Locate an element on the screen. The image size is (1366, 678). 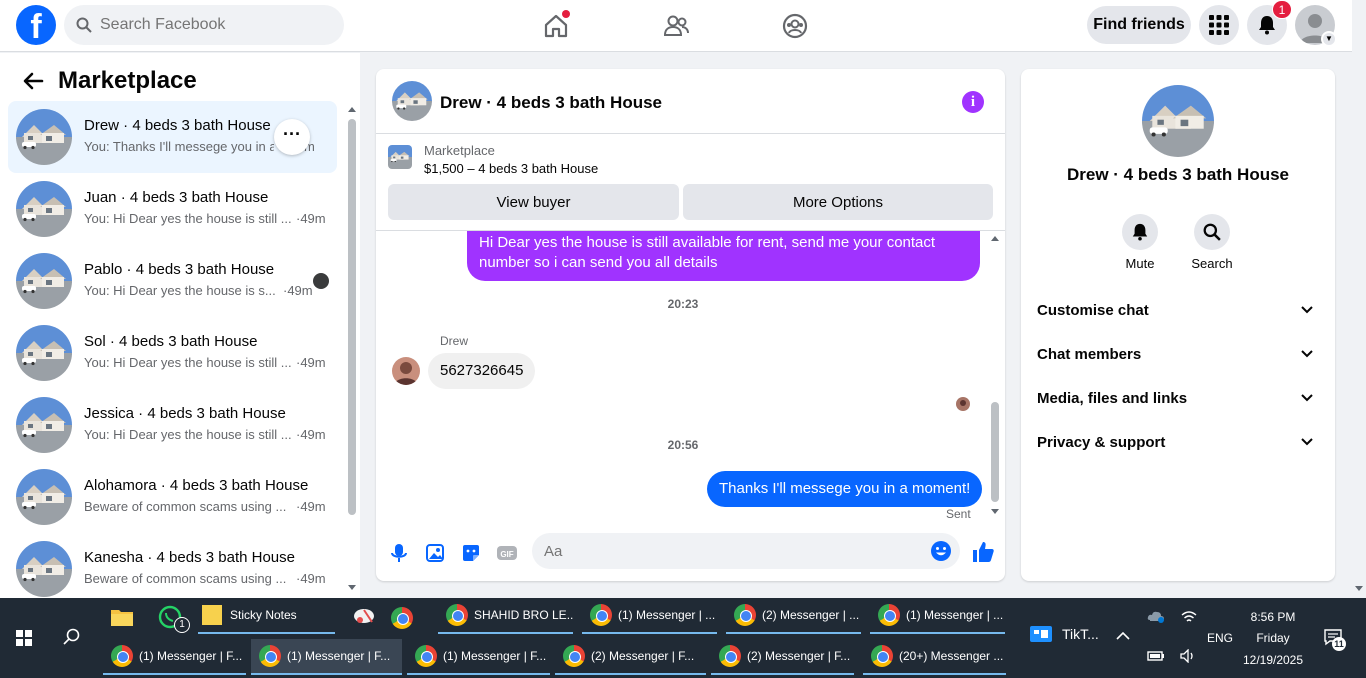
chevron-down-icon is located at coordinates (1307, 310).